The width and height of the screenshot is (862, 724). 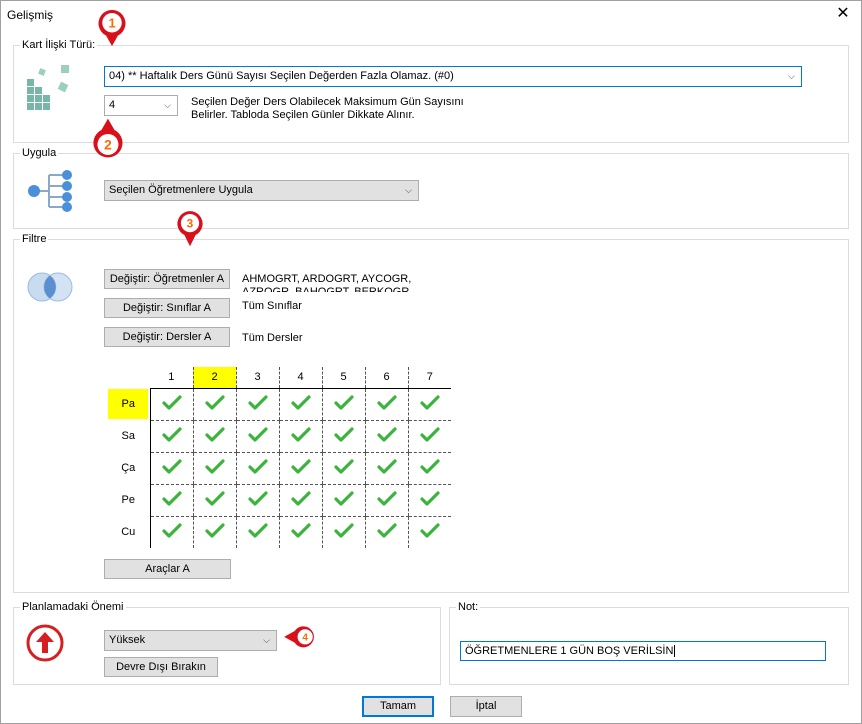 What do you see at coordinates (343, 378) in the screenshot?
I see `col-header: 5` at bounding box center [343, 378].